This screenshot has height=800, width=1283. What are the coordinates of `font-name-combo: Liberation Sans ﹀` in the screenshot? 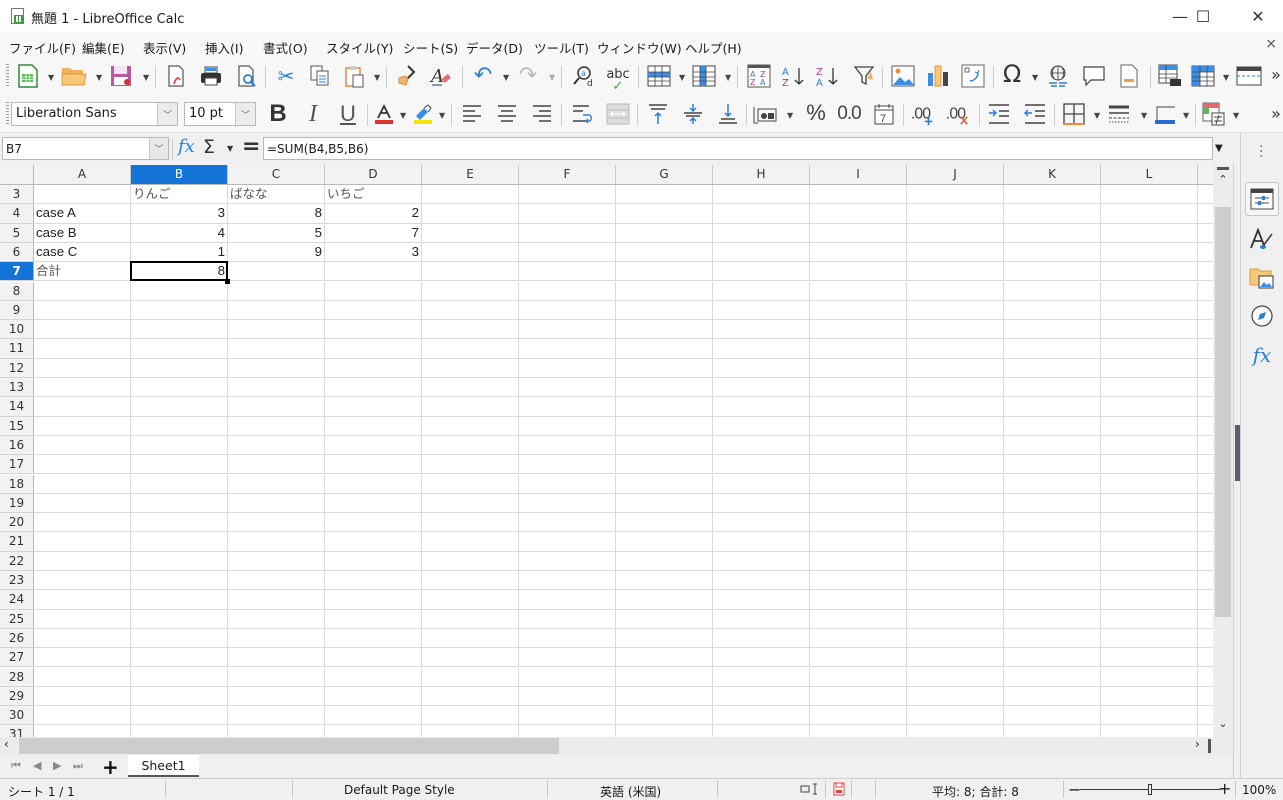 It's located at (94, 114).